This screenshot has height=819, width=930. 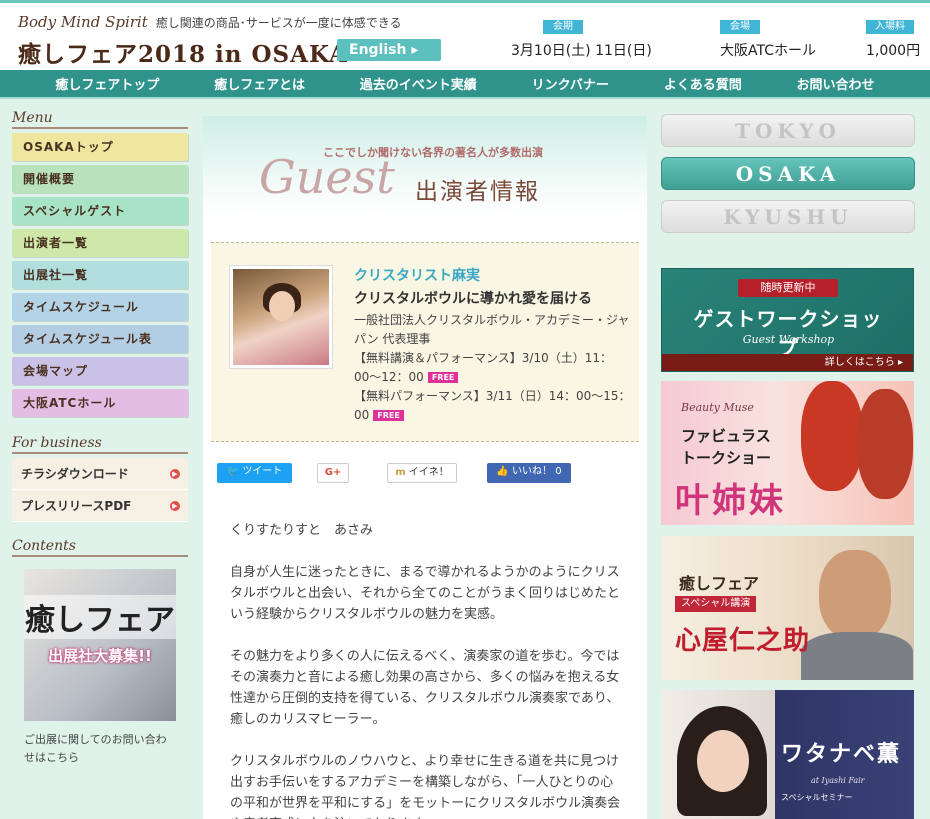 I want to click on exhibitor-recruit-banner: 癒しフェア 出展社大募集!!, so click(x=100, y=645).